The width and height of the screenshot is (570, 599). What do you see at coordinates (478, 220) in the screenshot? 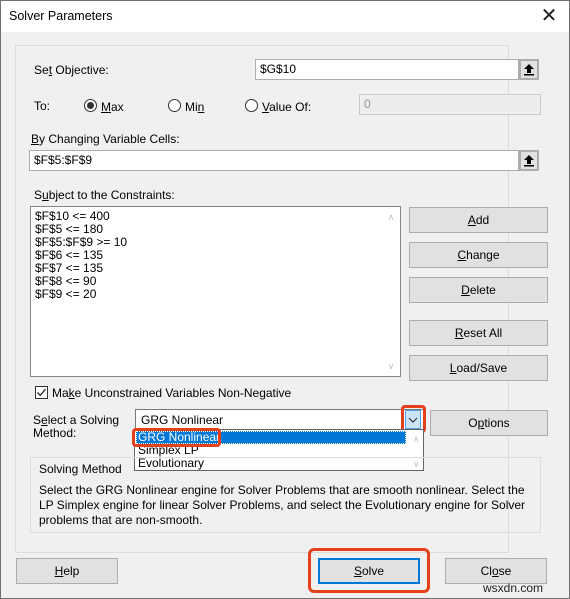
I see `add-button: Add` at bounding box center [478, 220].